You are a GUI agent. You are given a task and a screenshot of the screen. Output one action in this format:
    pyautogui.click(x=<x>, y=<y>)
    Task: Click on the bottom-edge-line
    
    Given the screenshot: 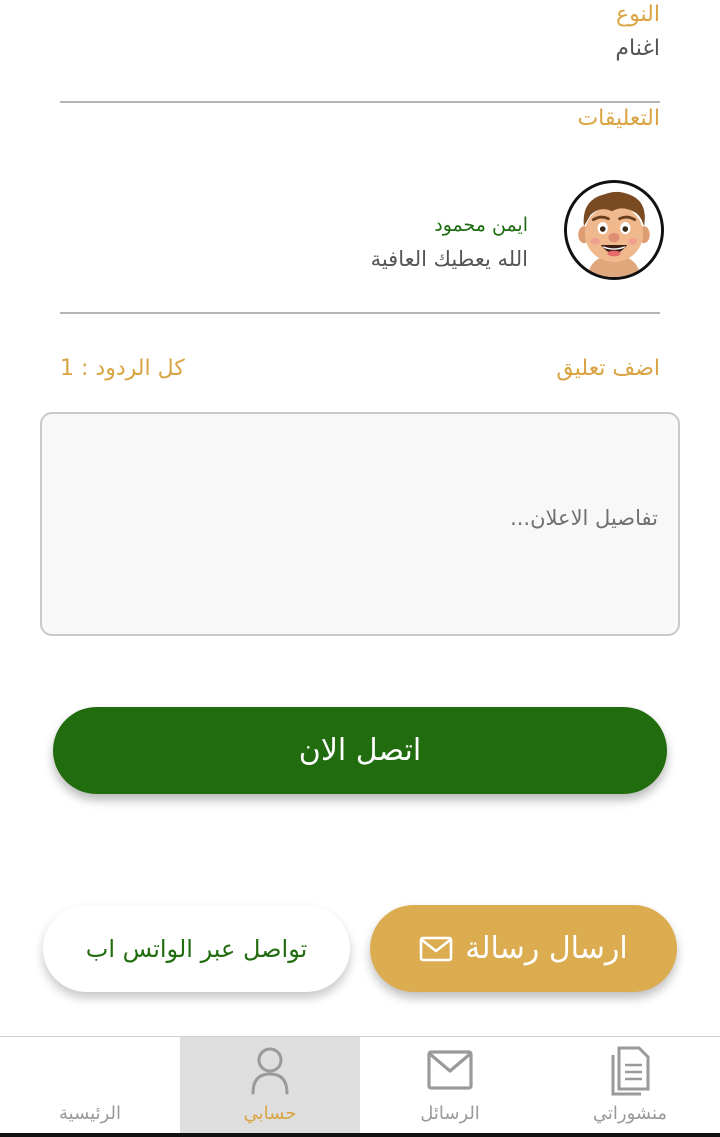 What is the action you would take?
    pyautogui.click(x=360, y=1135)
    